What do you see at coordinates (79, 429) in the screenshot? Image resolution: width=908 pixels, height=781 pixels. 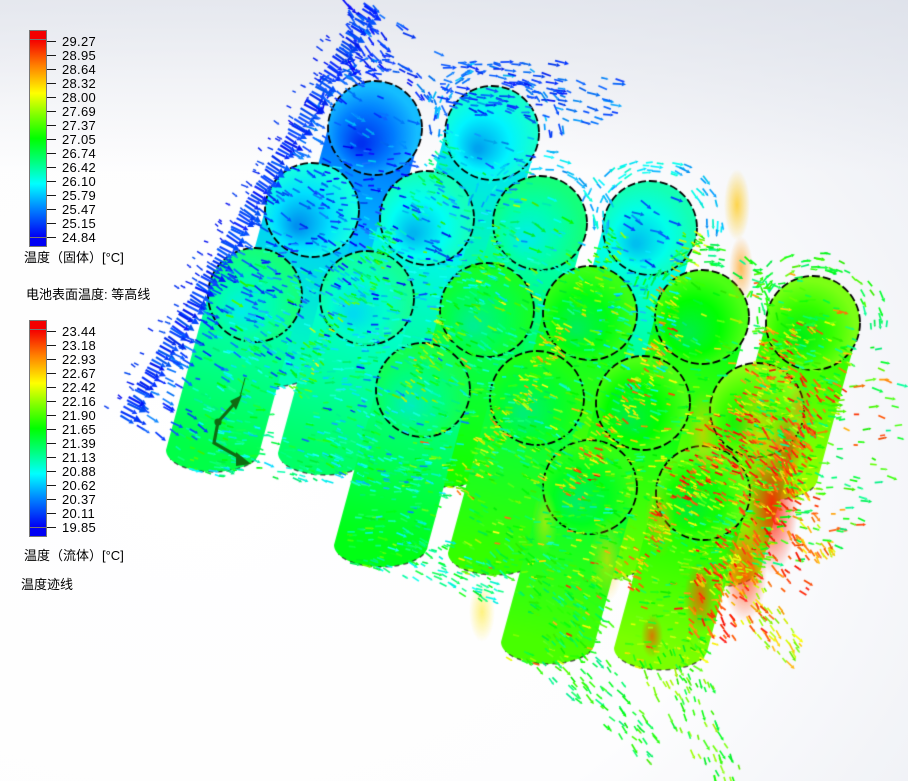 I see `tick-value: 21.65` at bounding box center [79, 429].